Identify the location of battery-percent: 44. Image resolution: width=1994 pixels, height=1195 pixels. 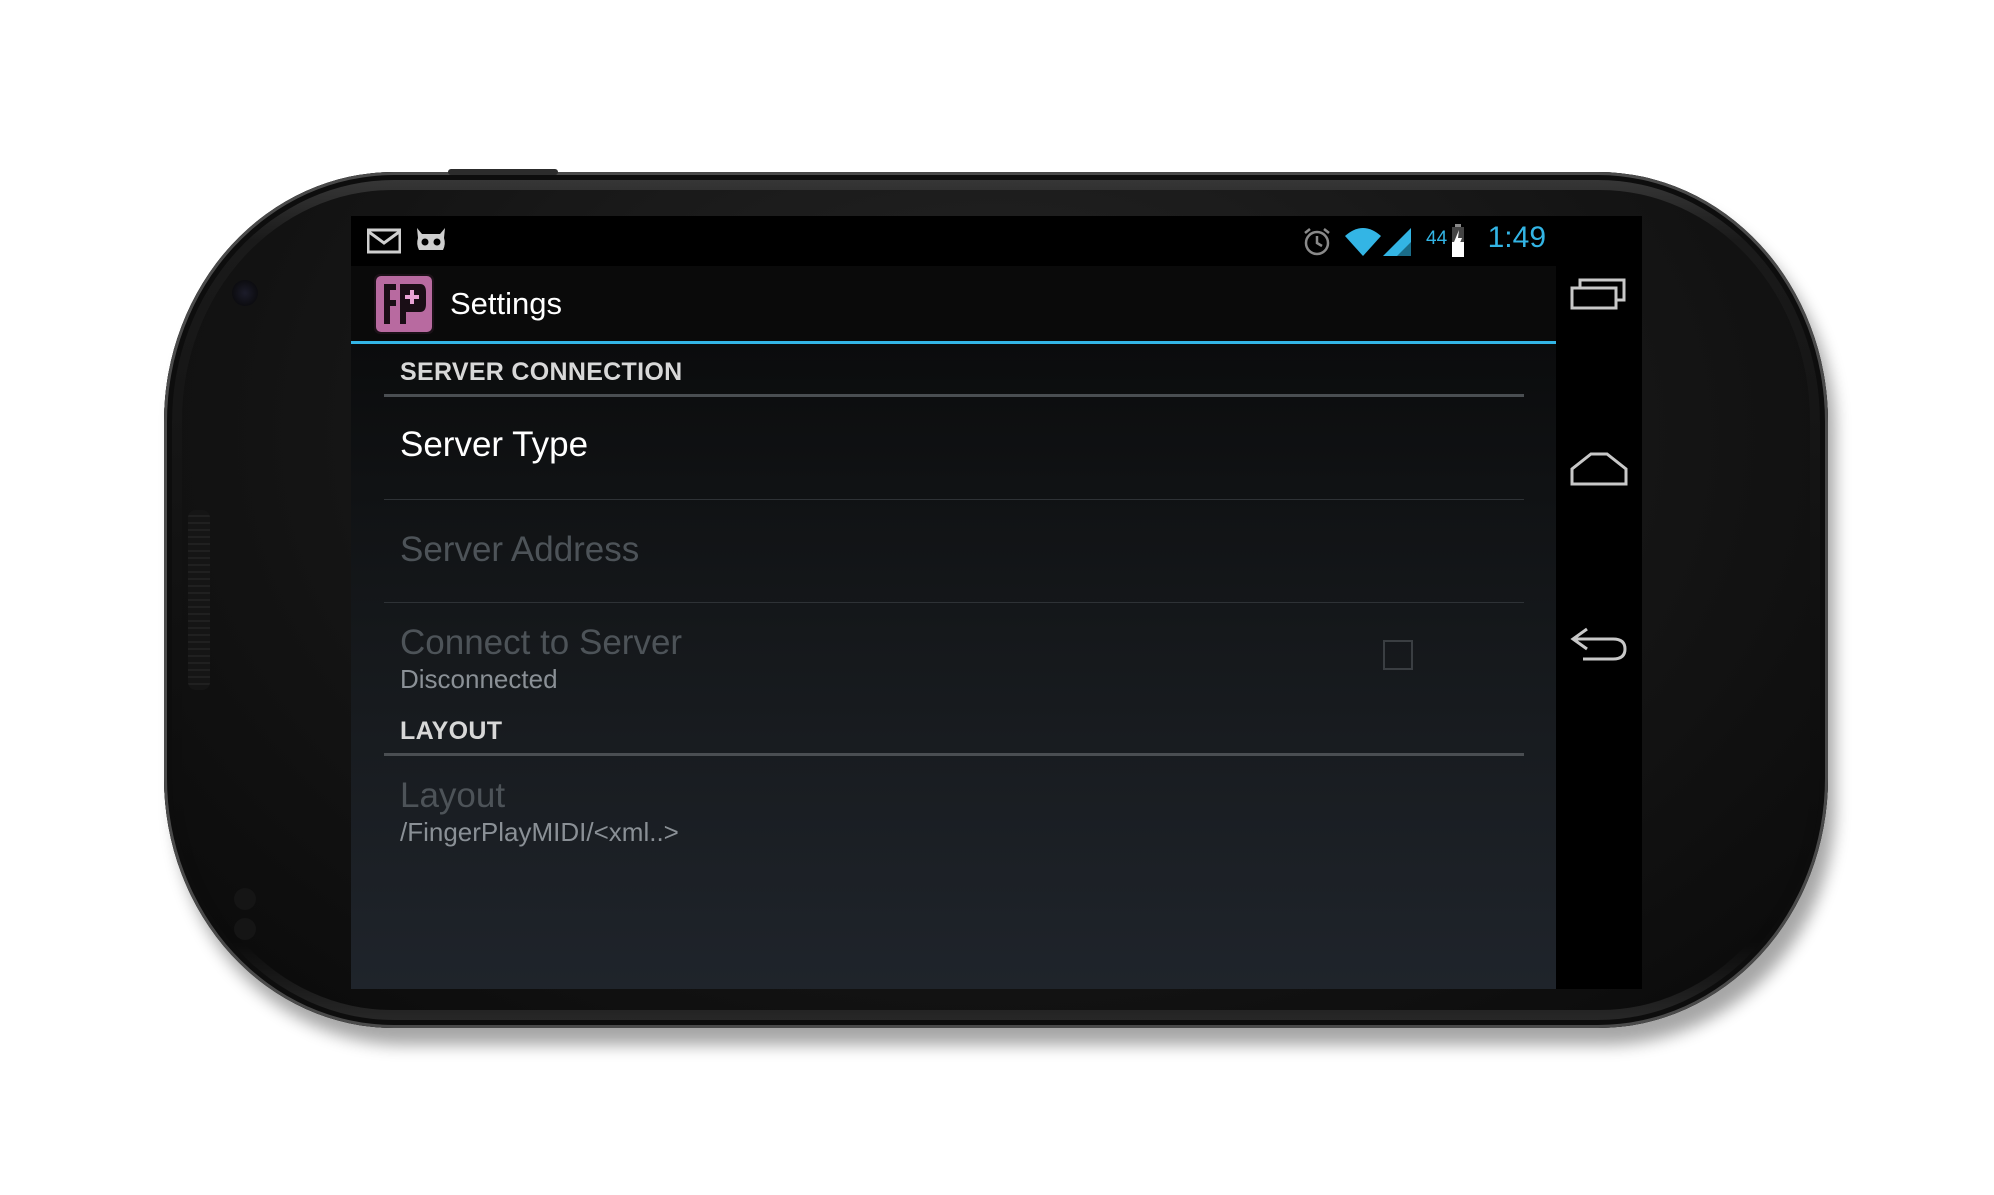
(1437, 238).